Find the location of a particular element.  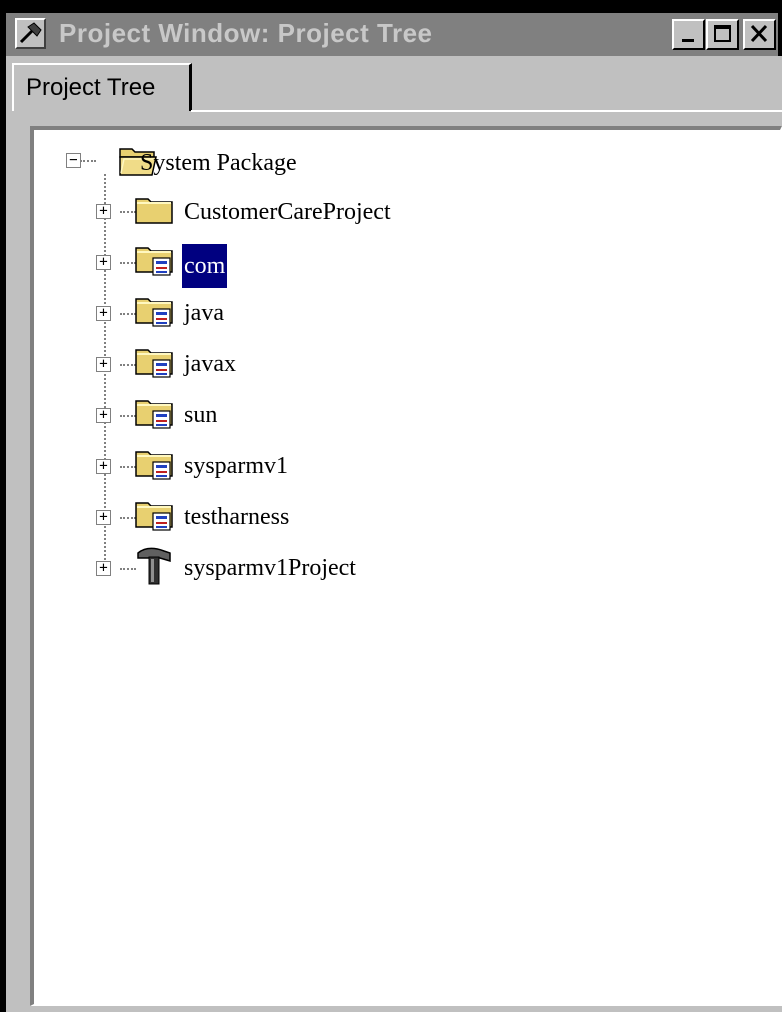

tab-strip-divider is located at coordinates (486, 111).